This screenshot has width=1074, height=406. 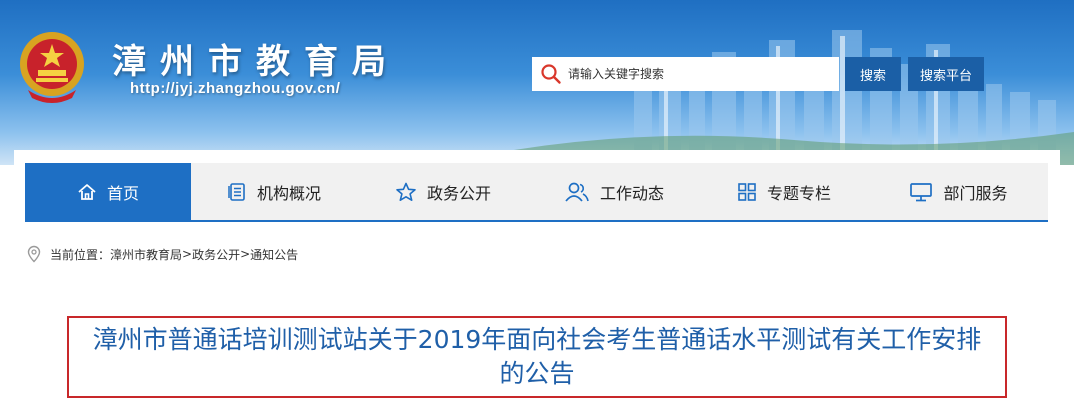 I want to click on main-nav: 首页 机构概况 政务公开 工作动态 专题专栏 部门服务, so click(x=536, y=192).